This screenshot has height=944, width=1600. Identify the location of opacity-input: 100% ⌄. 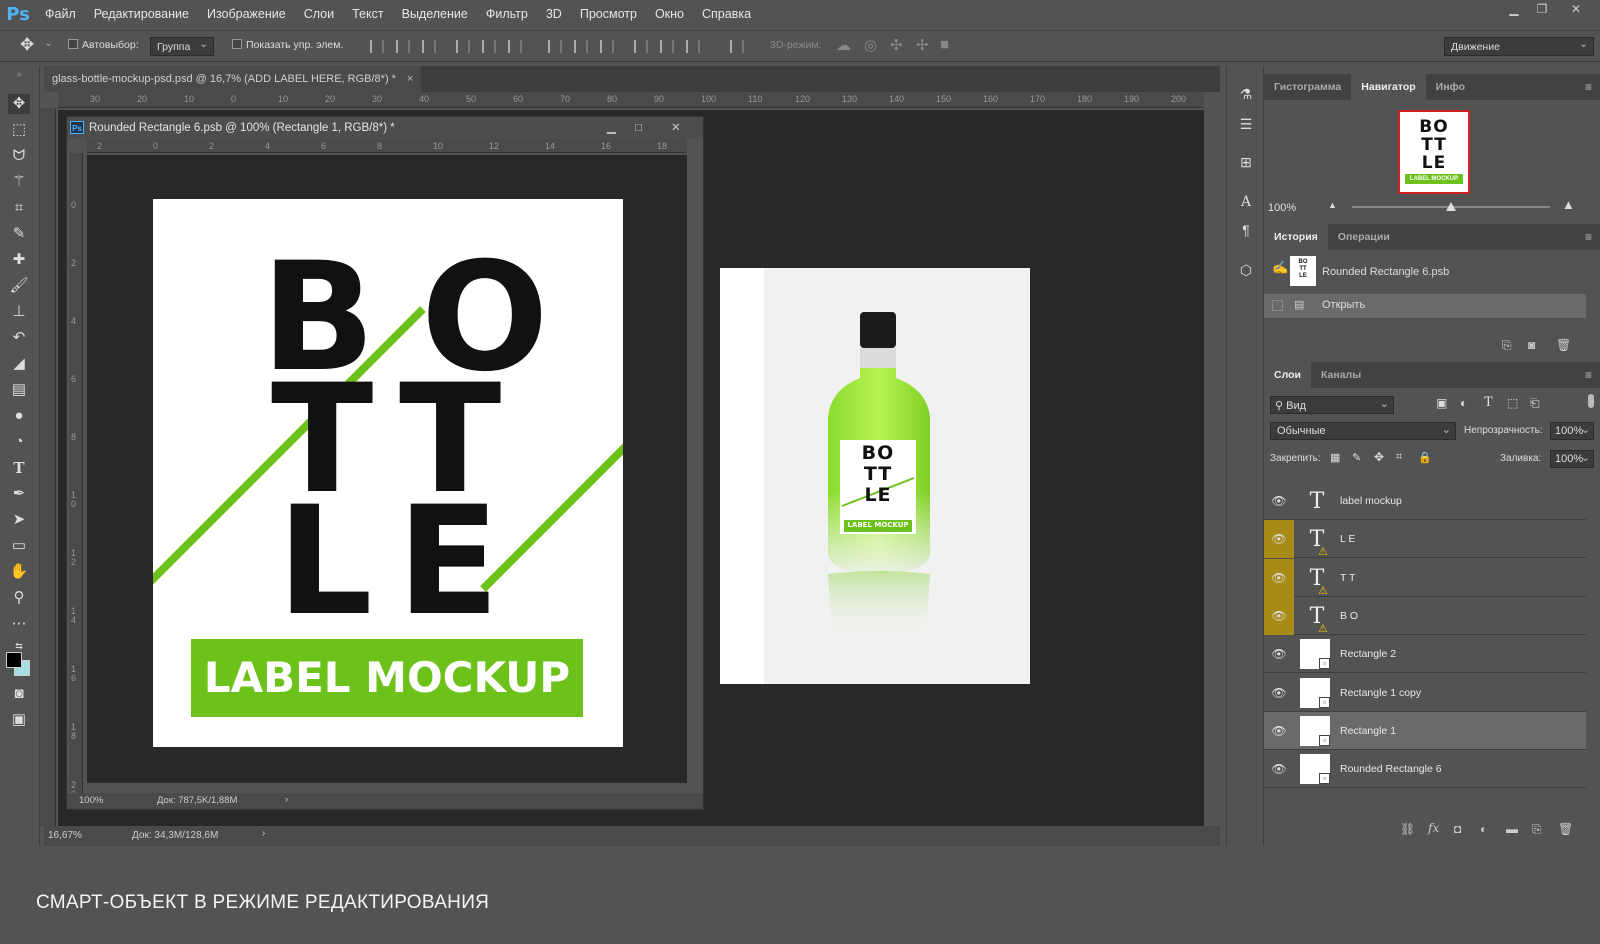
(1572, 431).